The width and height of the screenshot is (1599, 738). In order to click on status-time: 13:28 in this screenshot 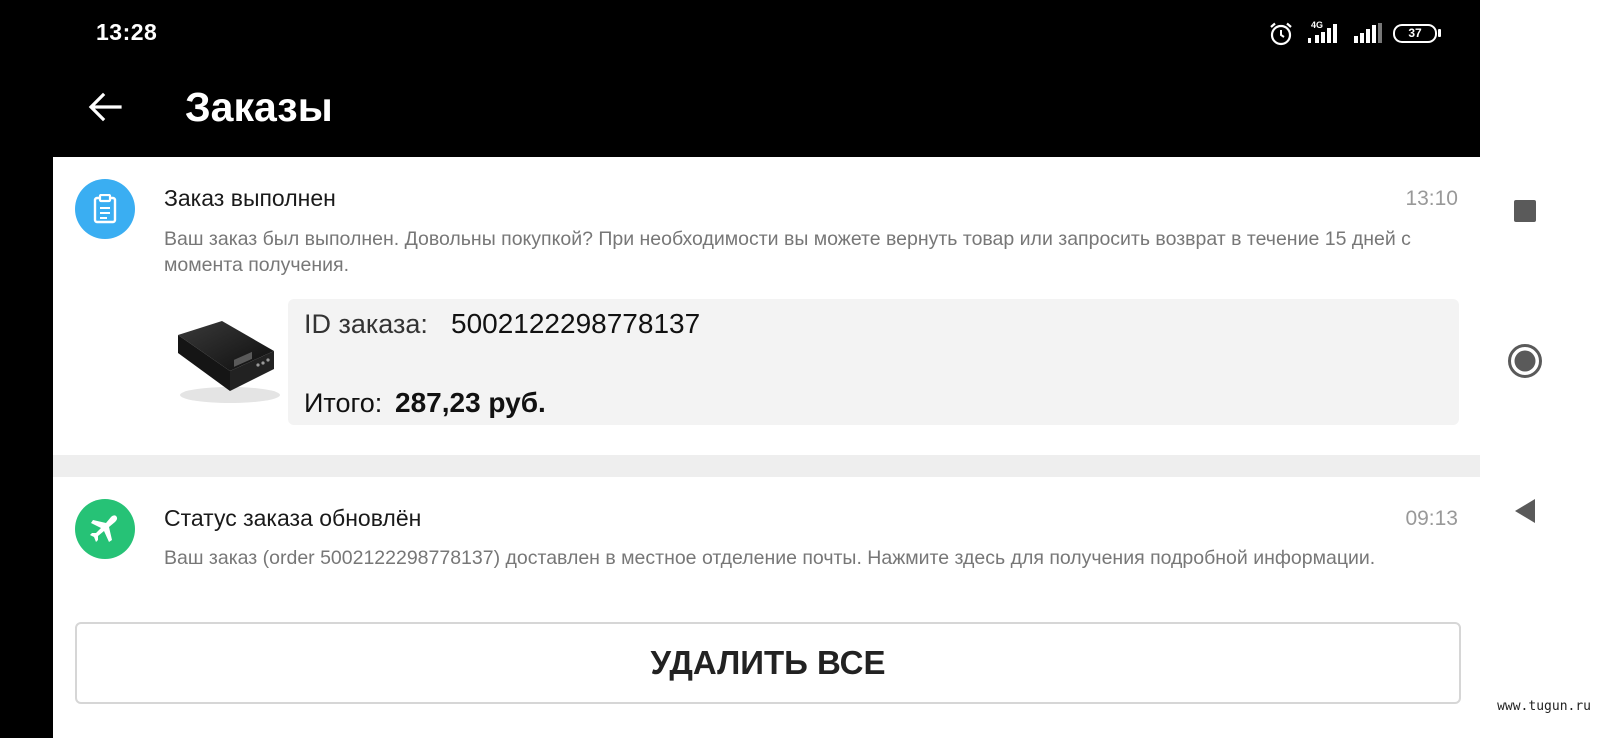, I will do `click(127, 32)`.